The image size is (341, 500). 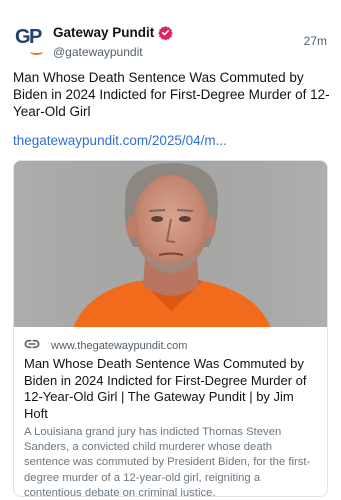 I want to click on card-domain-row: www.thegatewaypundit.com, so click(x=170, y=345).